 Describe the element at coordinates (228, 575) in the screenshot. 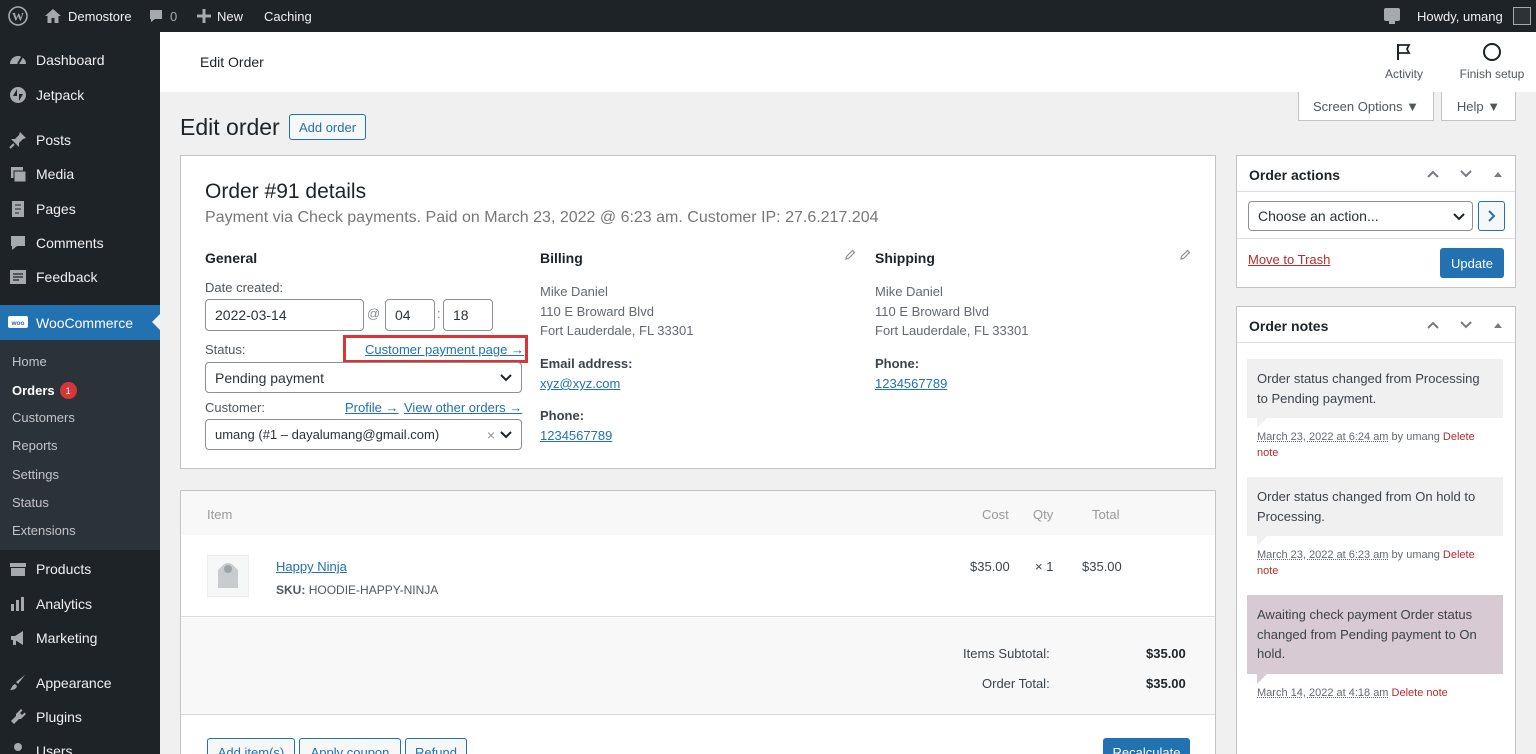

I see `hoodie-image` at that location.